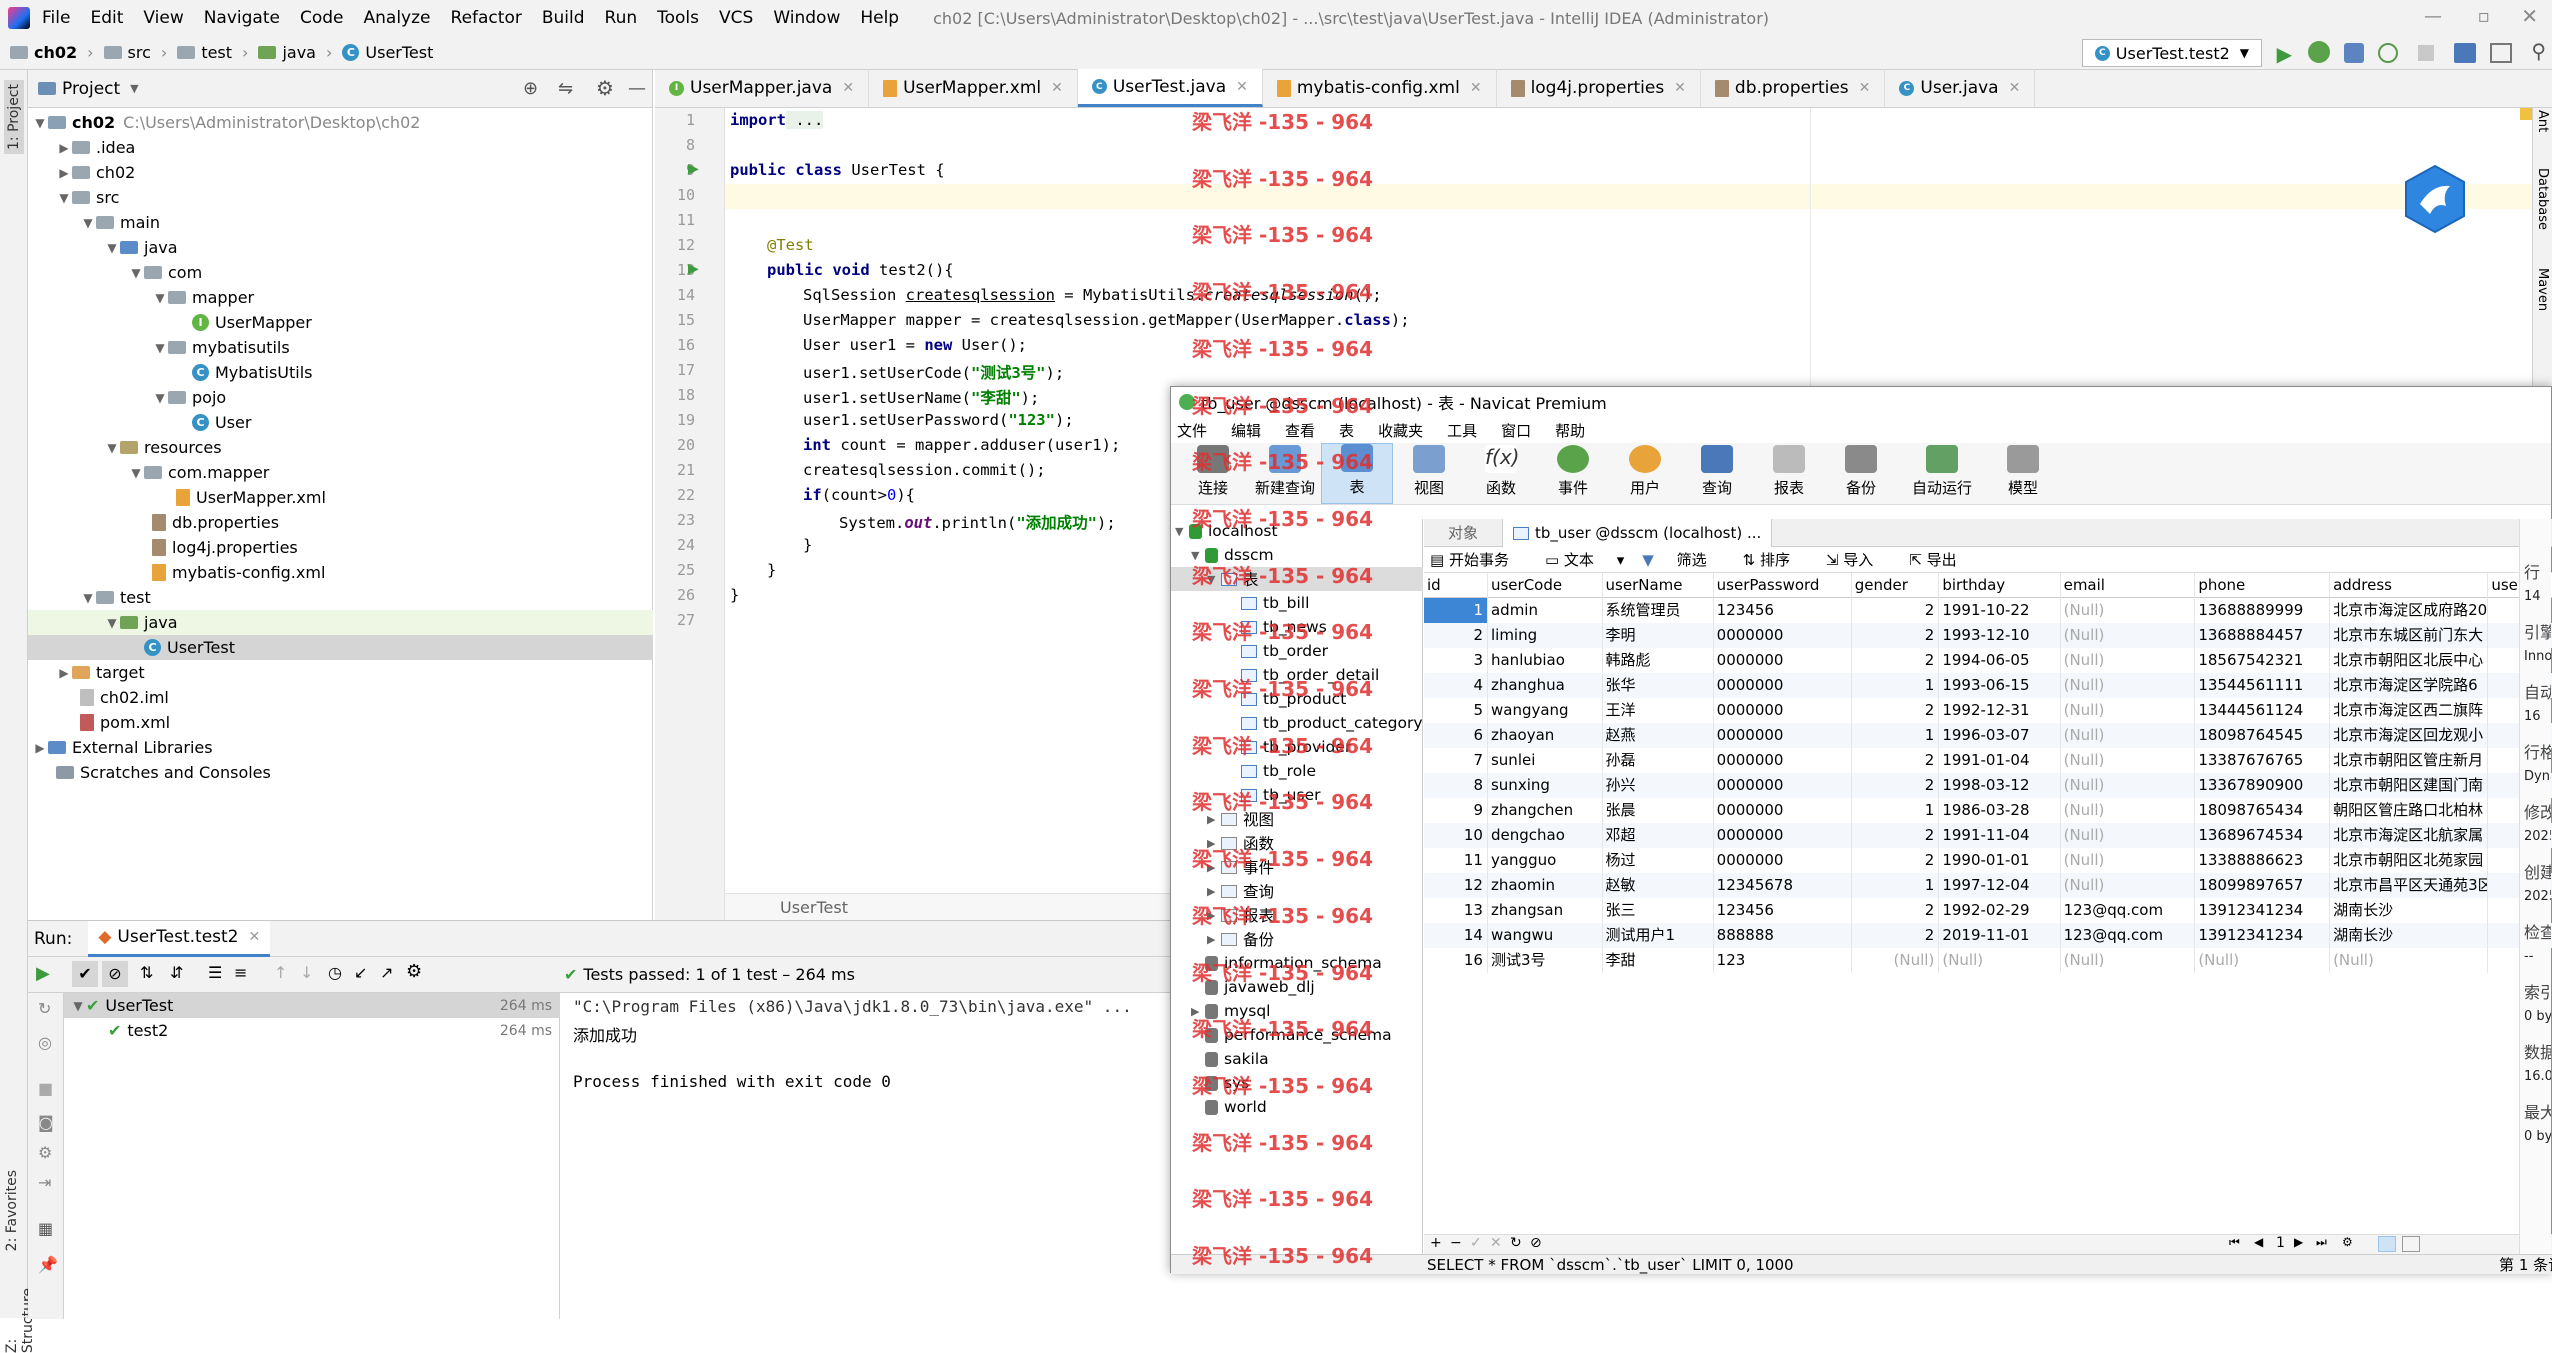 This screenshot has height=1353, width=2552. I want to click on tab-mybatis-config: mybatis-config.xml ✕, so click(1380, 88).